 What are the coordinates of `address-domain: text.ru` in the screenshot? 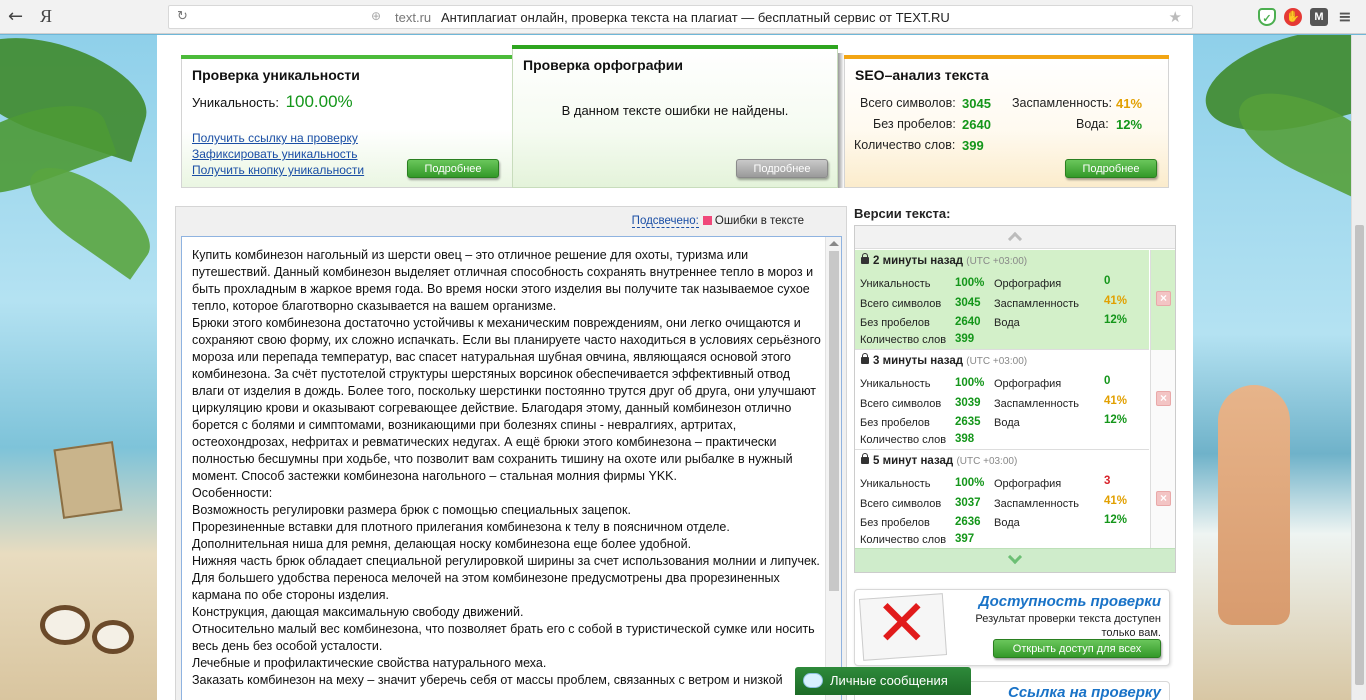 It's located at (413, 17).